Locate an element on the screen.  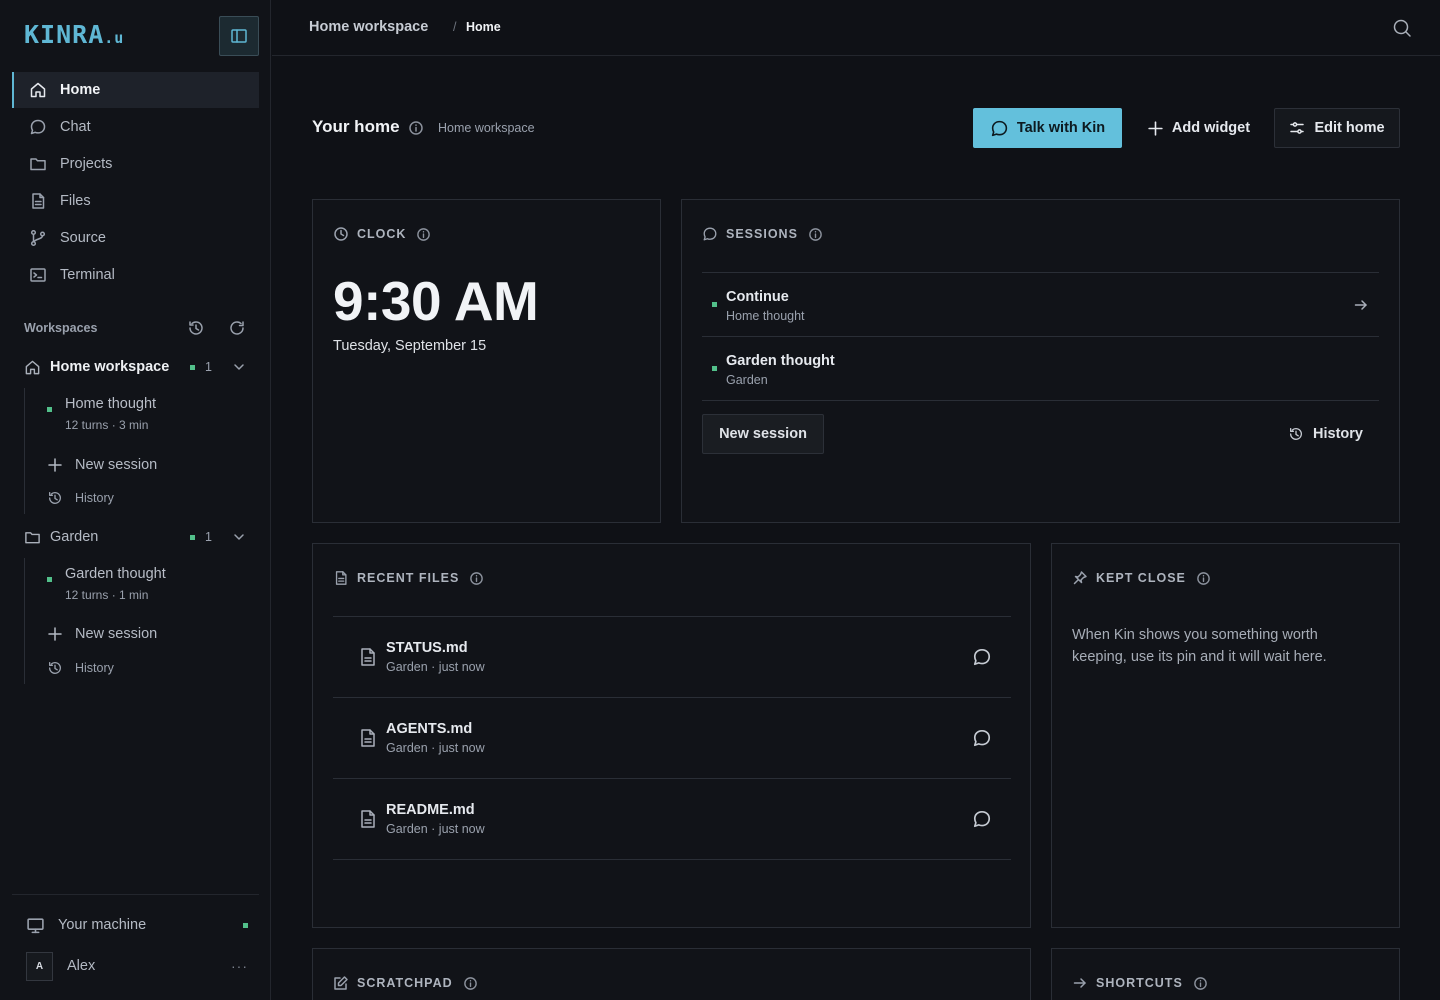
toggle-sidebar-button is located at coordinates (239, 36).